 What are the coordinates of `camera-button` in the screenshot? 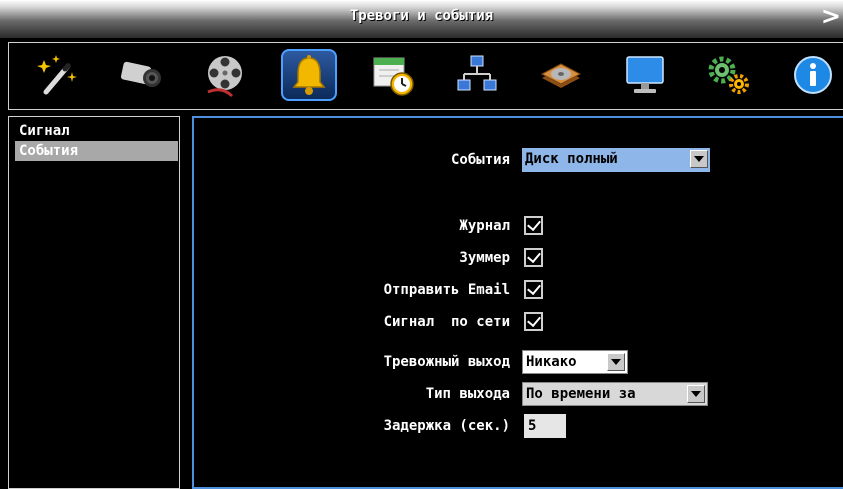 It's located at (141, 75).